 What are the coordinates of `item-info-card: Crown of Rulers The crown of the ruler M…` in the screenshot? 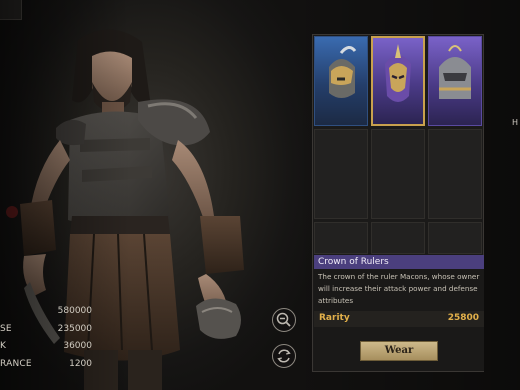 It's located at (399, 313).